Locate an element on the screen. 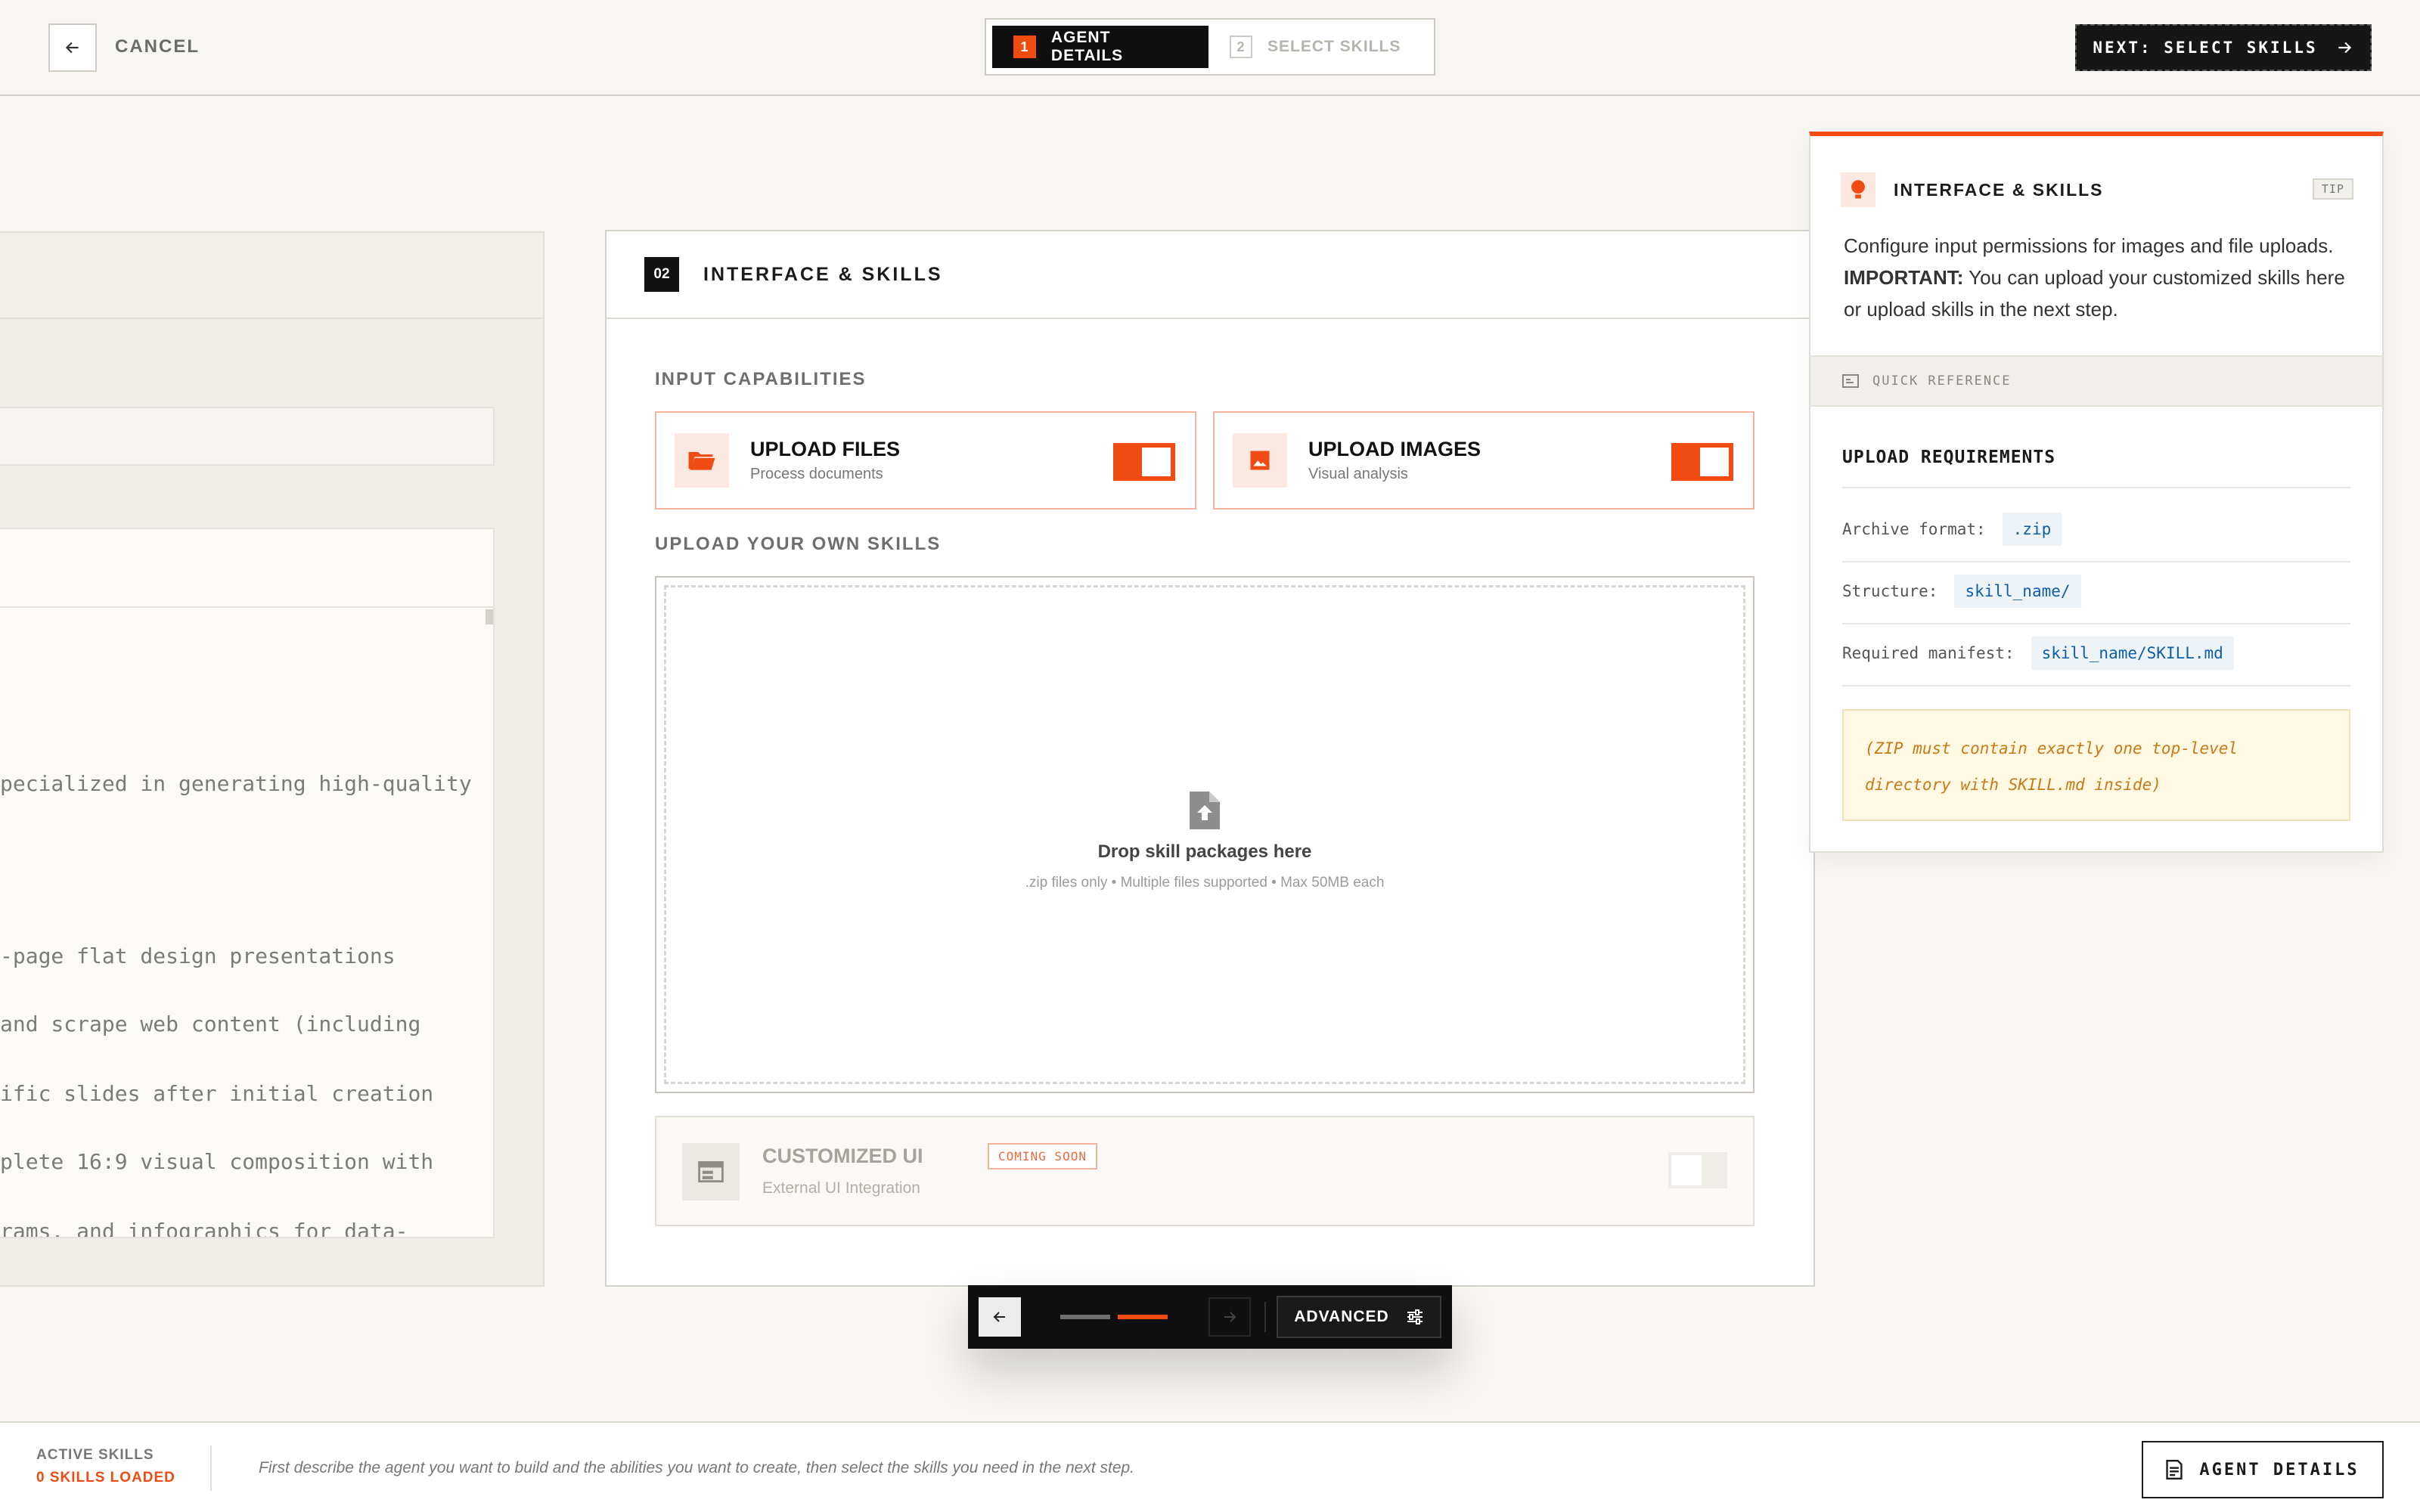 The width and height of the screenshot is (2420, 1512). upload-skills-label: UPLOAD YOUR OWN SKILLS is located at coordinates (798, 544).